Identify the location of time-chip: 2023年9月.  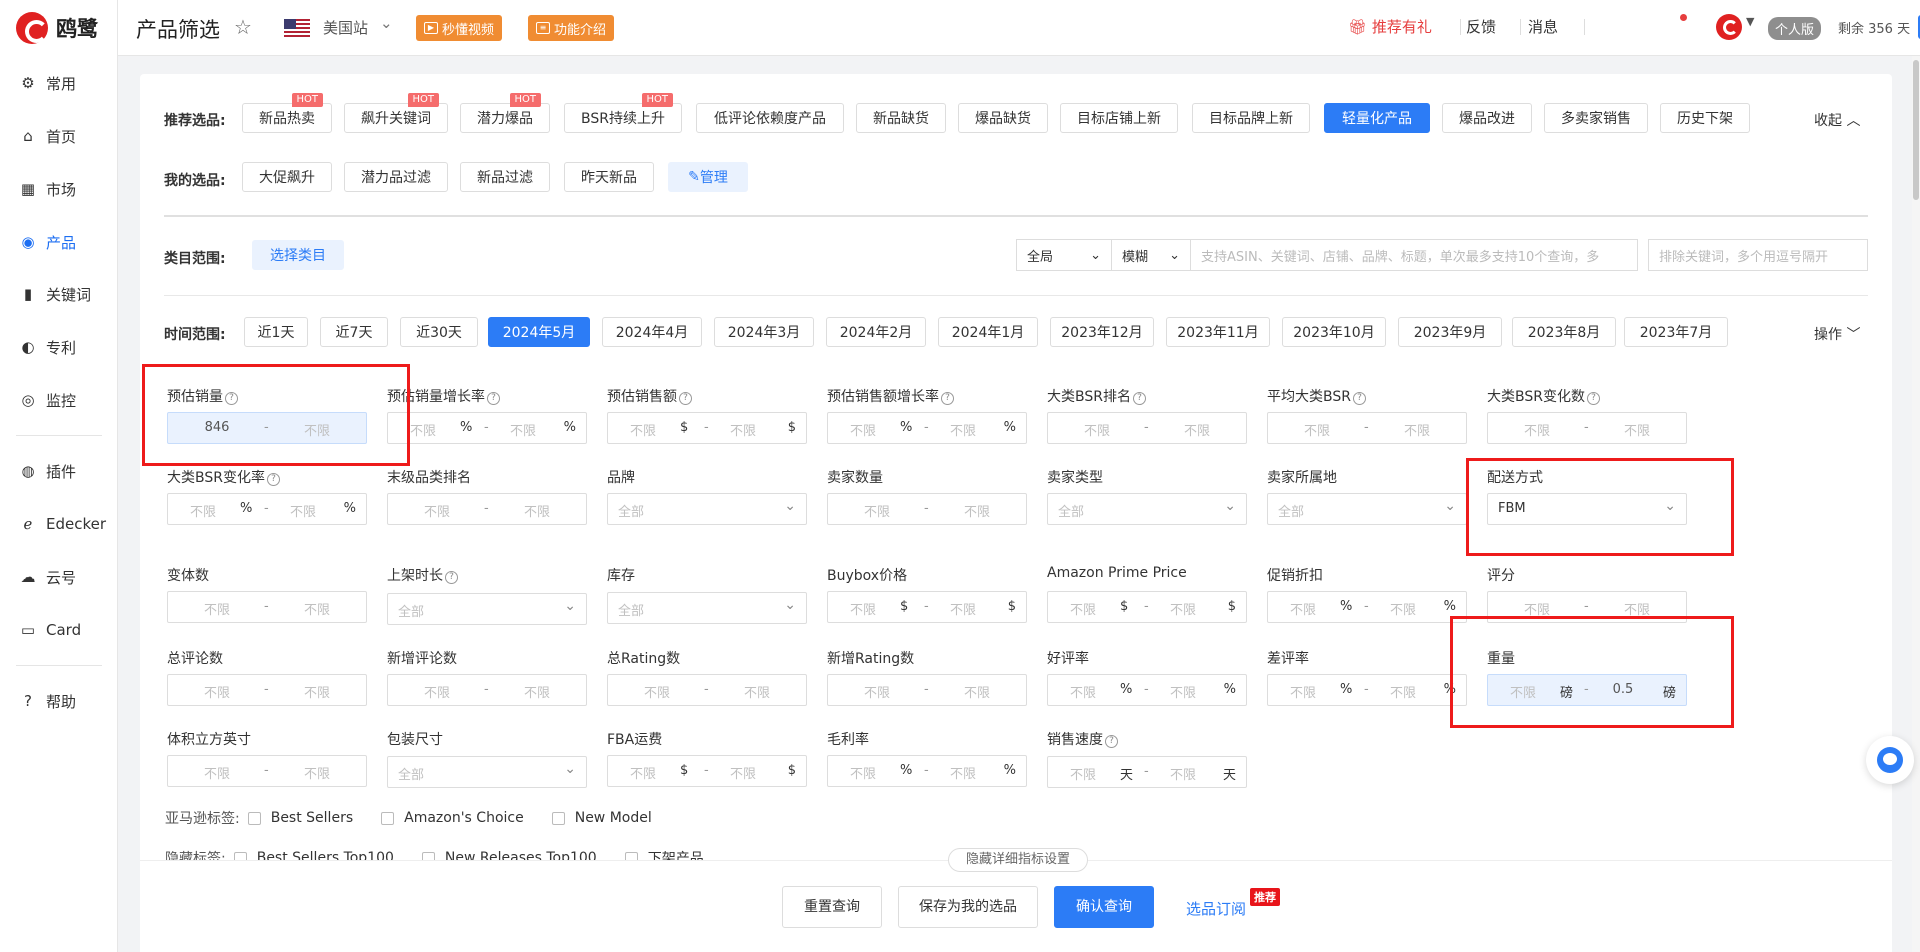
(1450, 332).